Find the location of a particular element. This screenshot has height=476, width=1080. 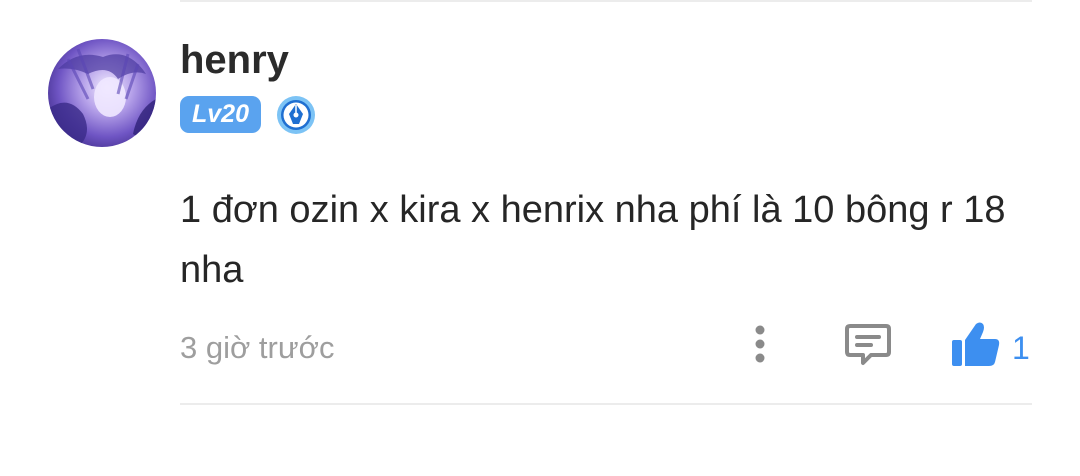

level-badge: Lv20 is located at coordinates (220, 114).